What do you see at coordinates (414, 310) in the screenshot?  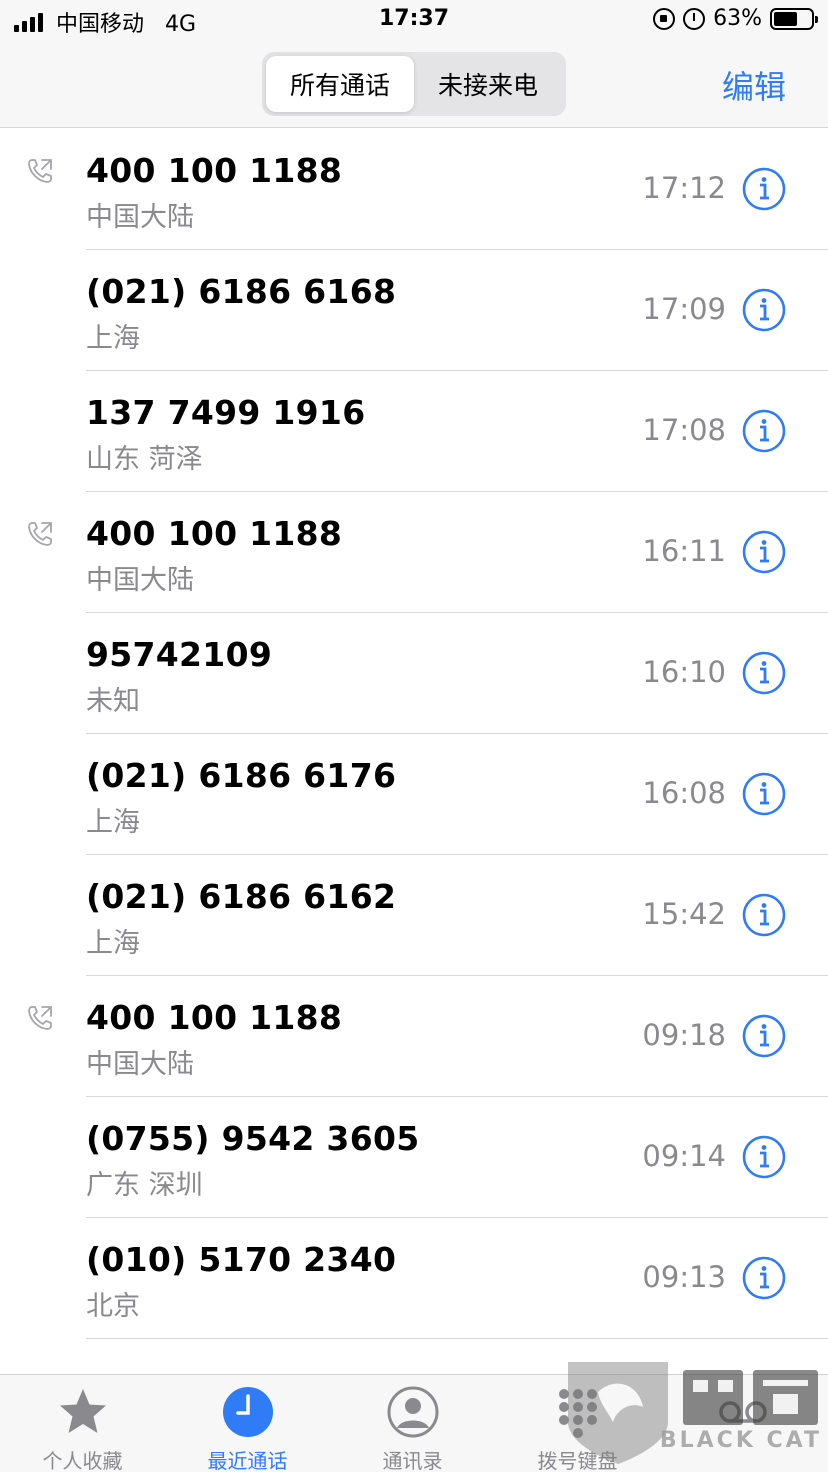 I see `call-row: (021) 6186 6168 上海 17:09` at bounding box center [414, 310].